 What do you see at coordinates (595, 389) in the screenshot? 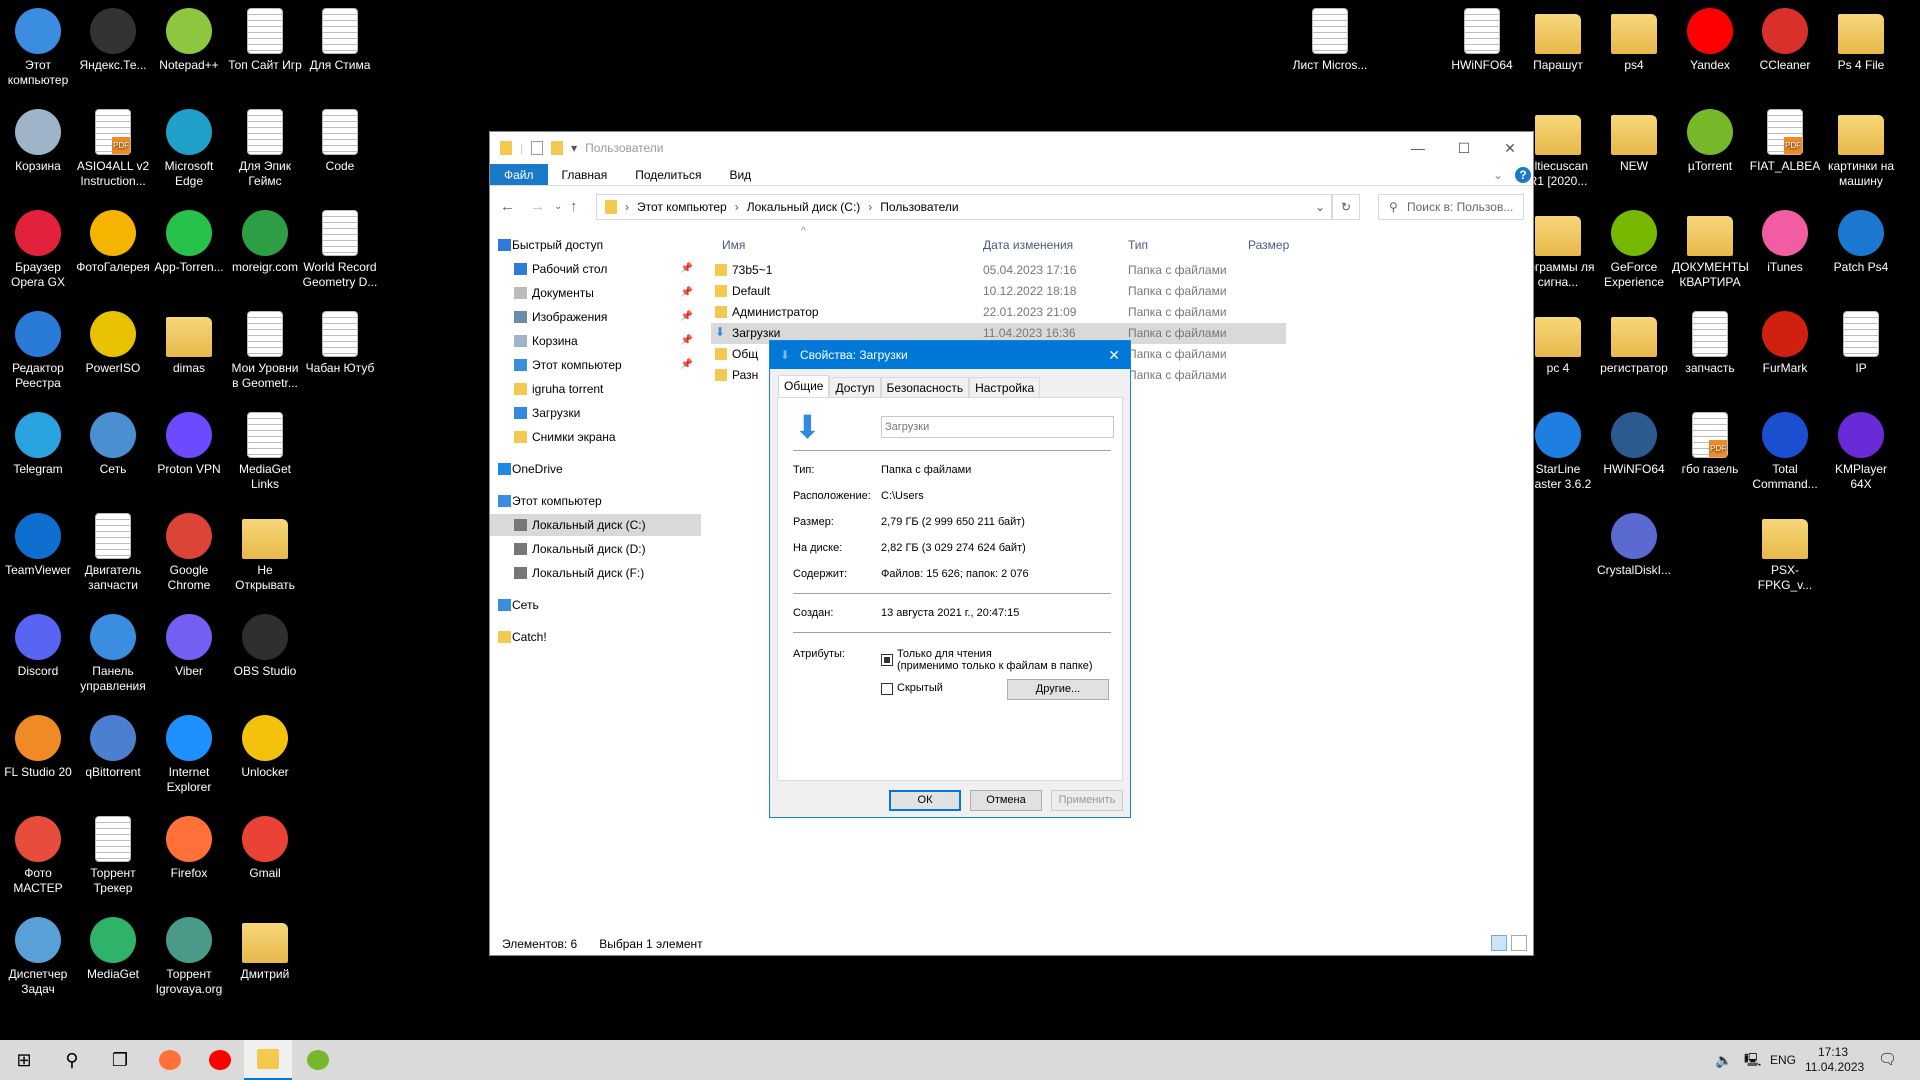
I see `sidebar-item: igruha torrent` at bounding box center [595, 389].